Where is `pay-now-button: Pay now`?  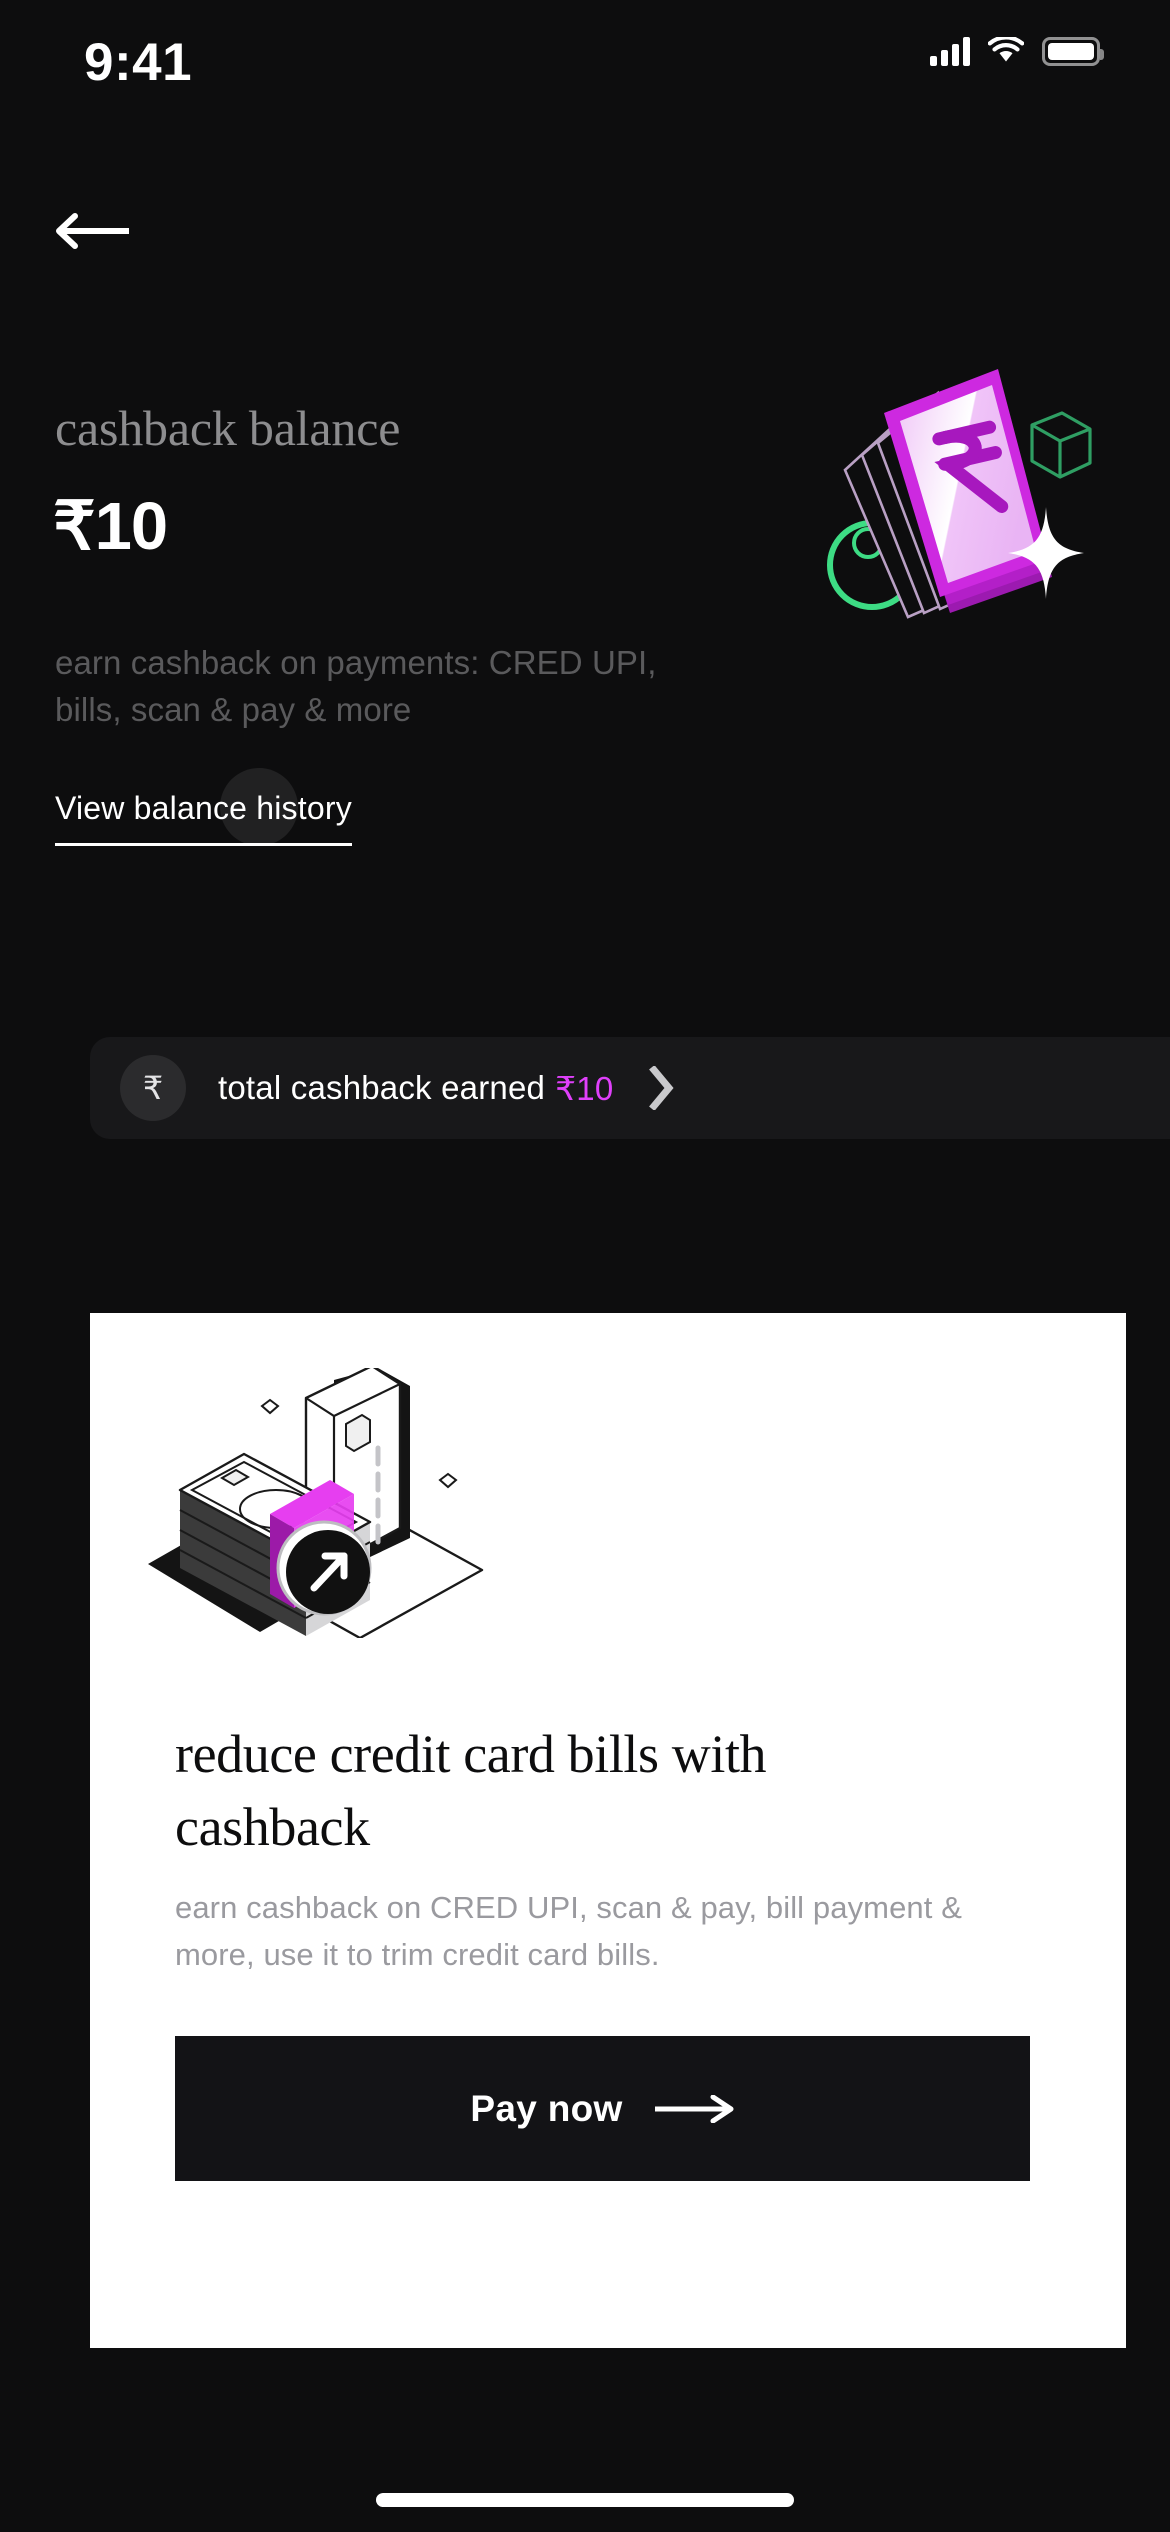 pay-now-button: Pay now is located at coordinates (602, 2108).